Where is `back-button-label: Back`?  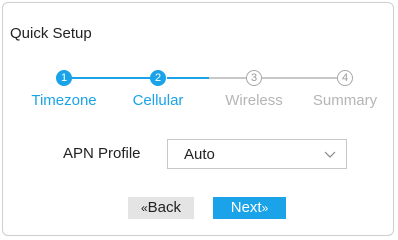
back-button-label: Back is located at coordinates (164, 207).